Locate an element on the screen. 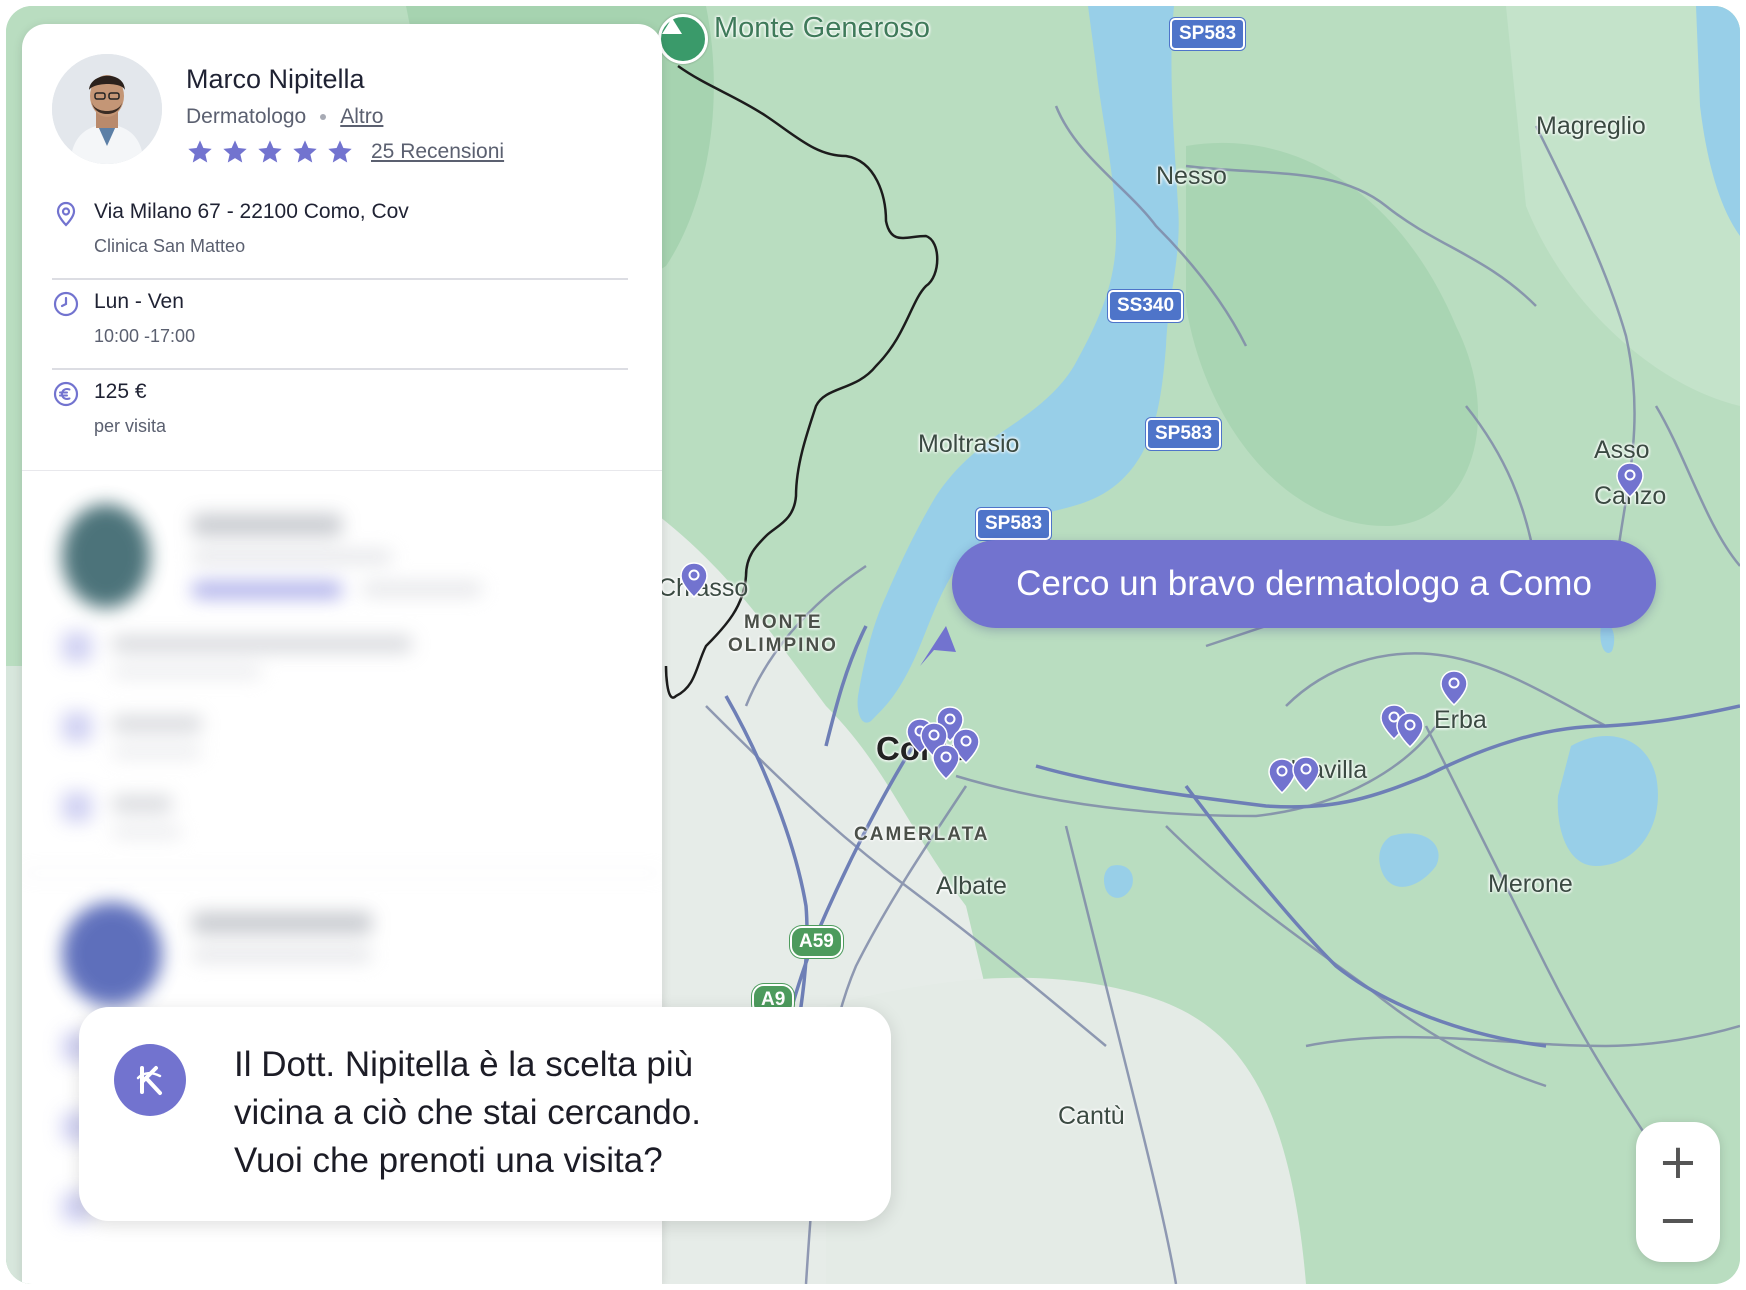  price-unit: per visita is located at coordinates (130, 426).